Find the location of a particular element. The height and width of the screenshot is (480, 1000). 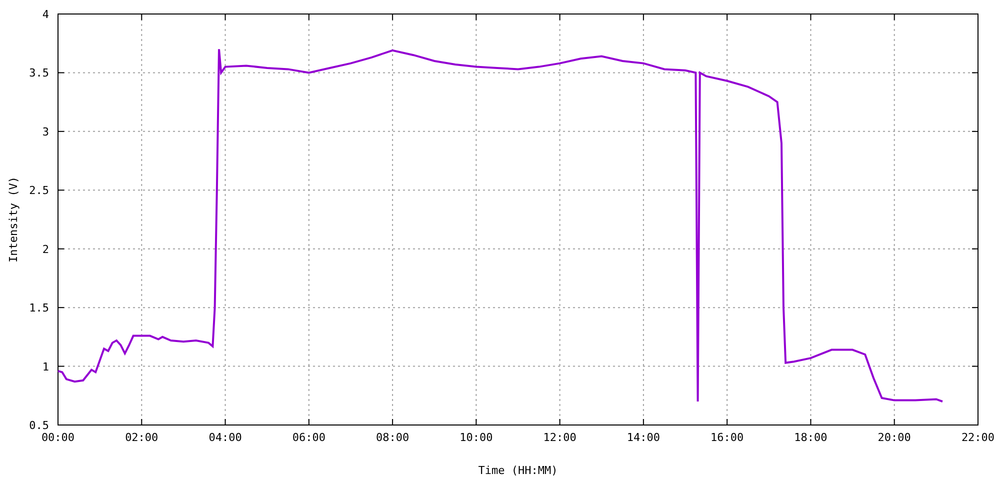

y-axis-title: Intensity (V) is located at coordinates (13, 219).